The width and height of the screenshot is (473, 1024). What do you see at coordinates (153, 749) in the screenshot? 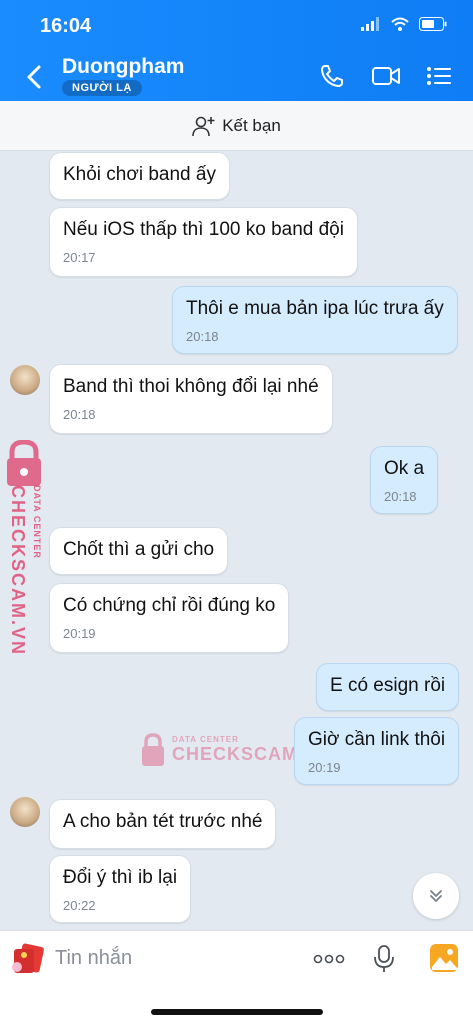
I see `lock-icon` at bounding box center [153, 749].